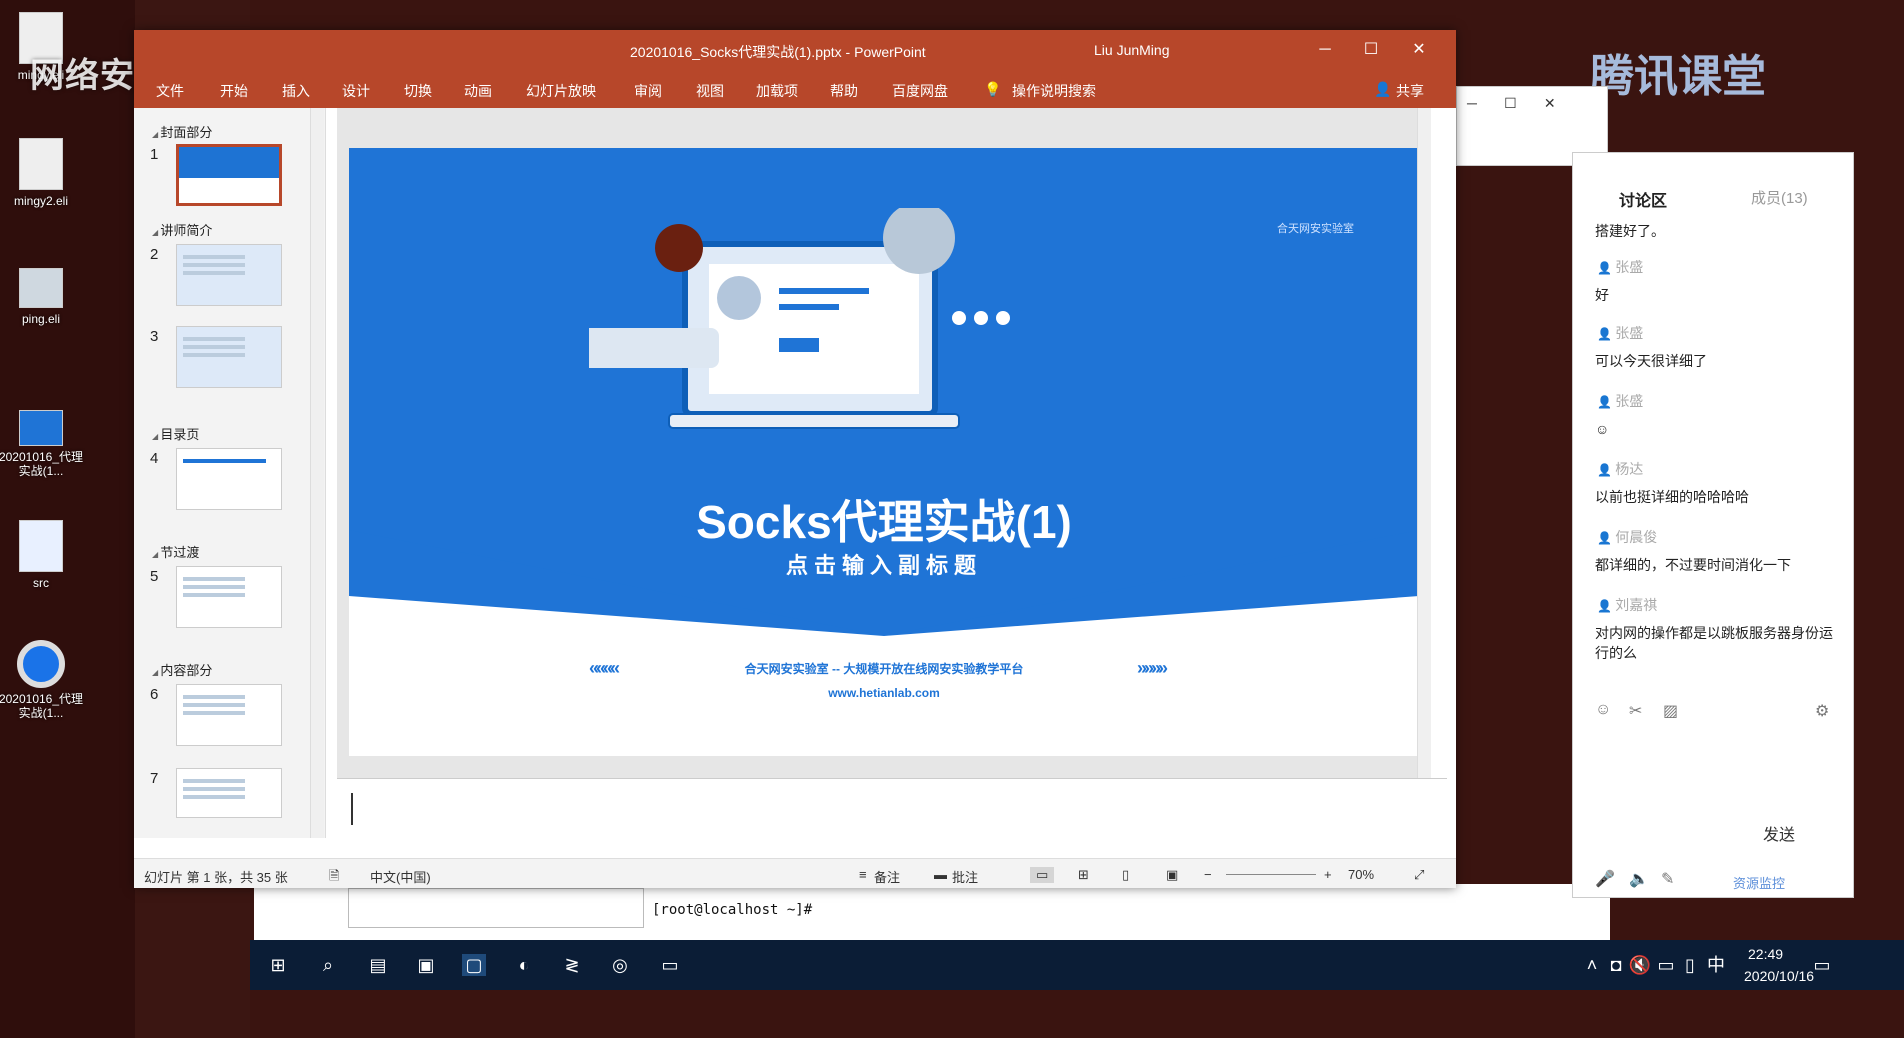 The height and width of the screenshot is (1038, 1904). Describe the element at coordinates (1042, 875) in the screenshot. I see `normal-view-icon: ▭` at that location.